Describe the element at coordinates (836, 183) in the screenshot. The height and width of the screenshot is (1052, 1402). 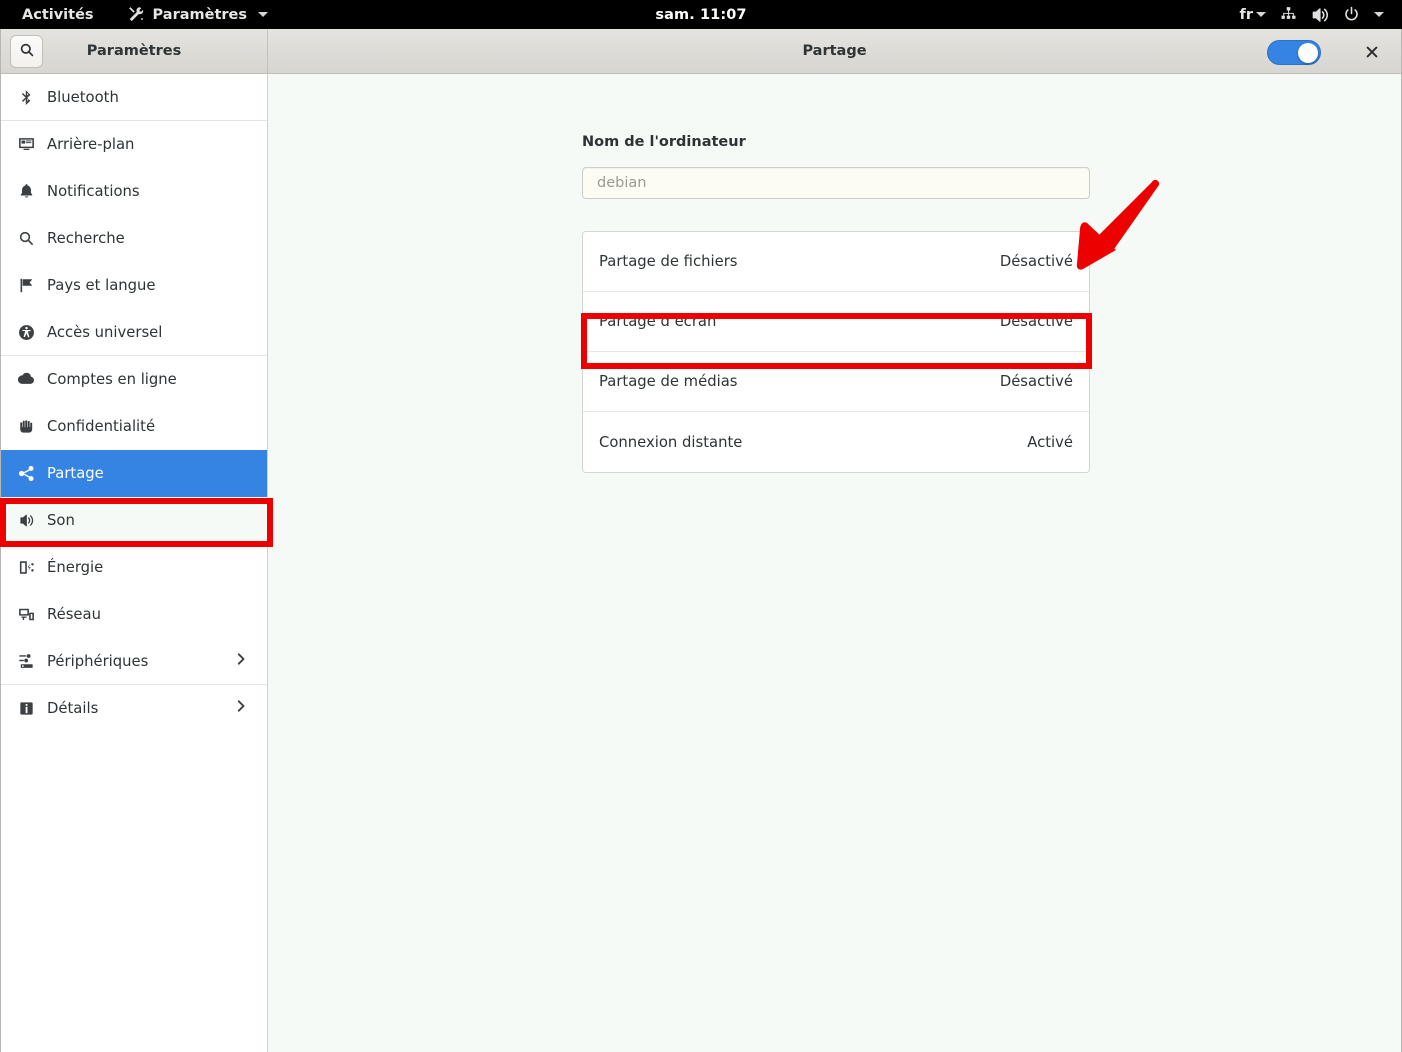
I see `computer-name-input: debian` at that location.